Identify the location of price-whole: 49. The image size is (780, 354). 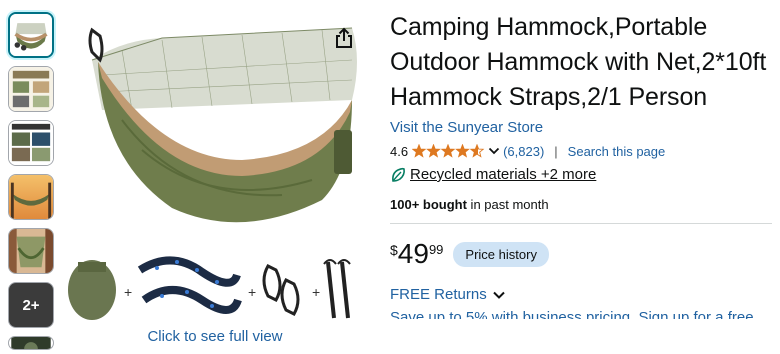
(413, 253).